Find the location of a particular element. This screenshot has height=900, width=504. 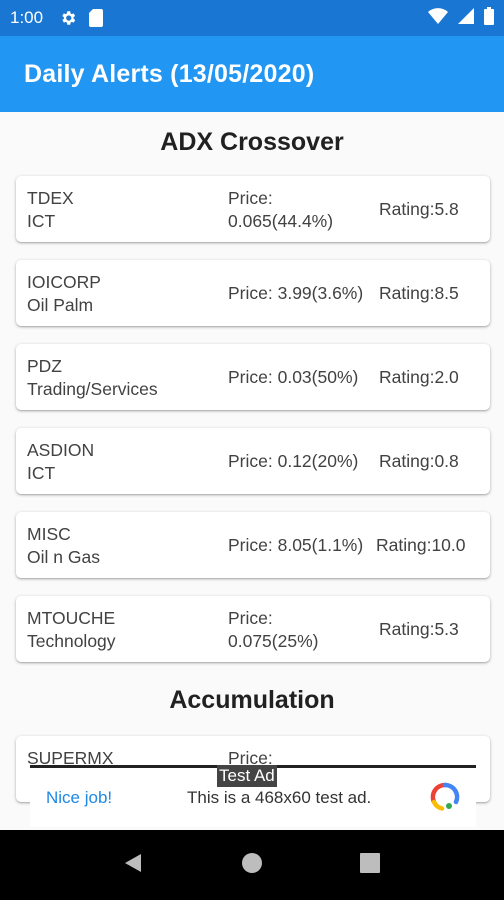

stock-price: Price: 0.065(44.4%) is located at coordinates (280, 210).